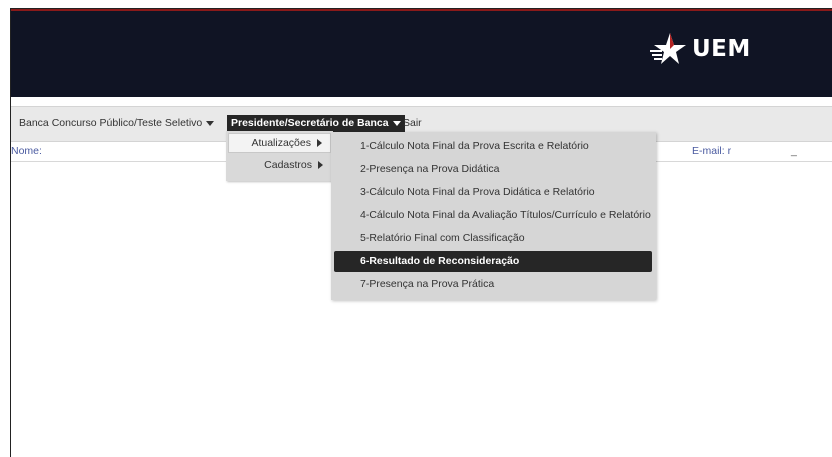 The height and width of the screenshot is (457, 832). What do you see at coordinates (310, 123) in the screenshot?
I see `menu-presidente-secretario-label: Presidente/Secretário de Banca` at bounding box center [310, 123].